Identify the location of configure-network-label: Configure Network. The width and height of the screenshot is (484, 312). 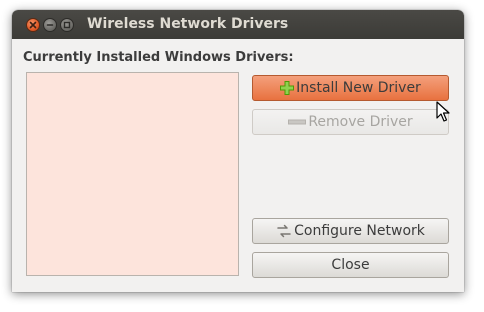
(359, 231).